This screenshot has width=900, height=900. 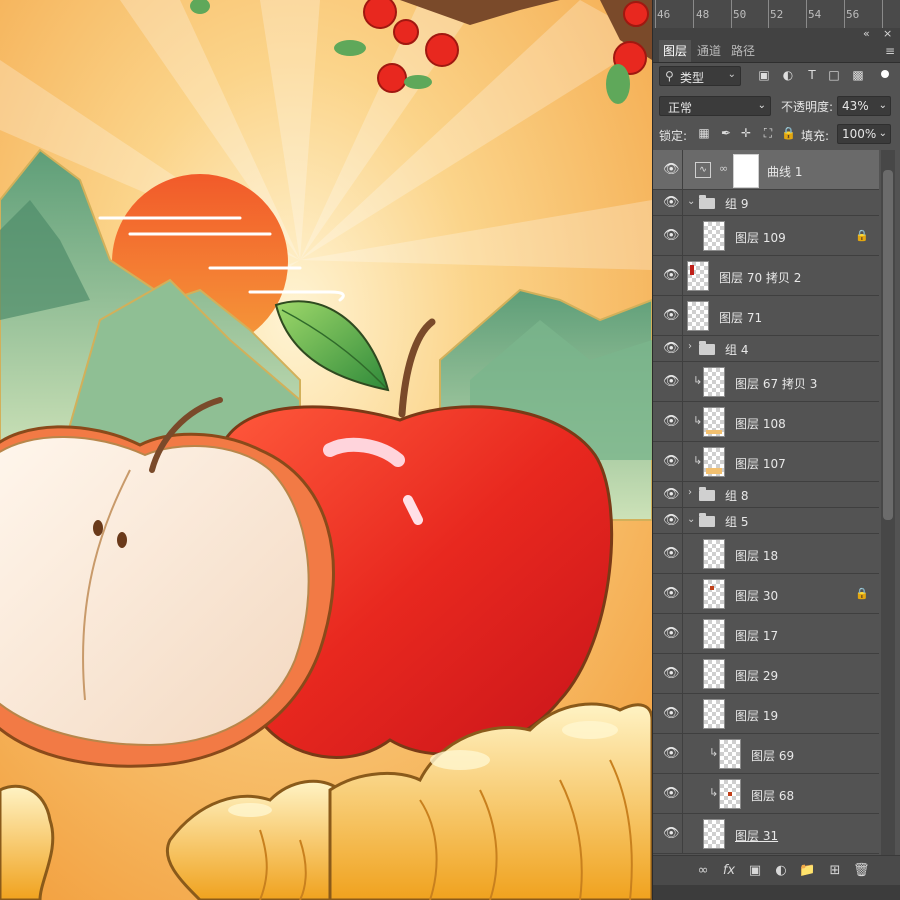 I want to click on scrollbar-thumb, so click(x=888, y=345).